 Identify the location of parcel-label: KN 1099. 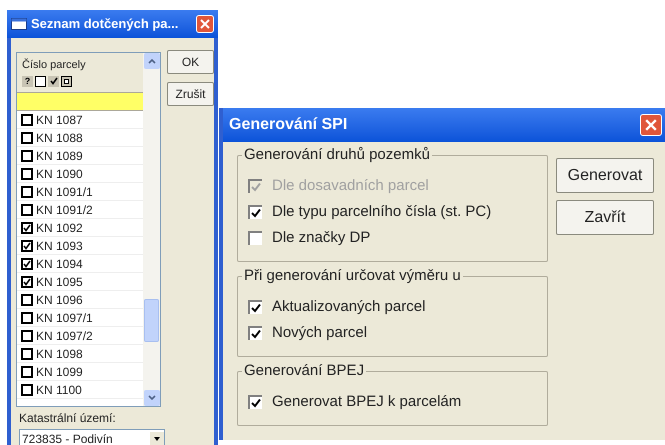
(59, 372).